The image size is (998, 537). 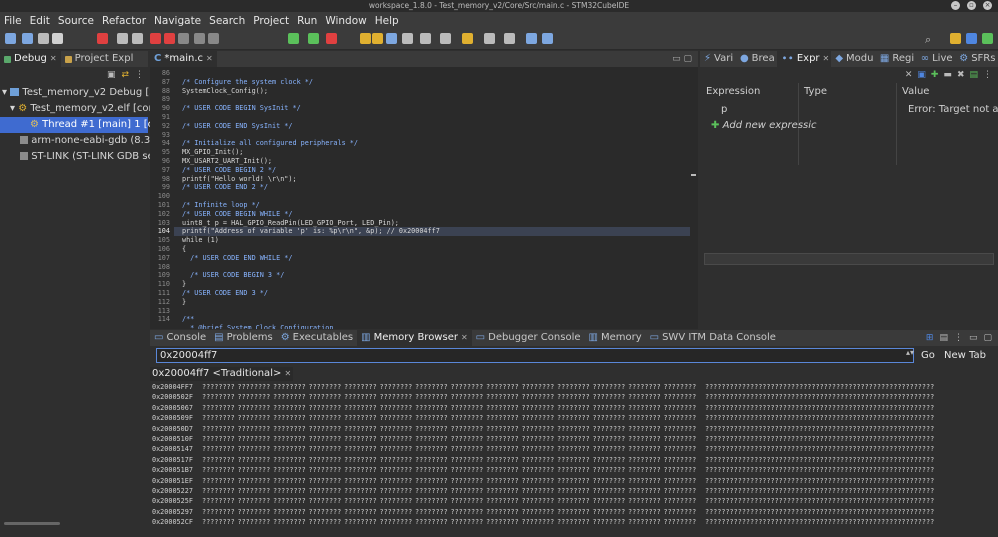 I want to click on view-menu-icon: ⋮, so click(x=987, y=75).